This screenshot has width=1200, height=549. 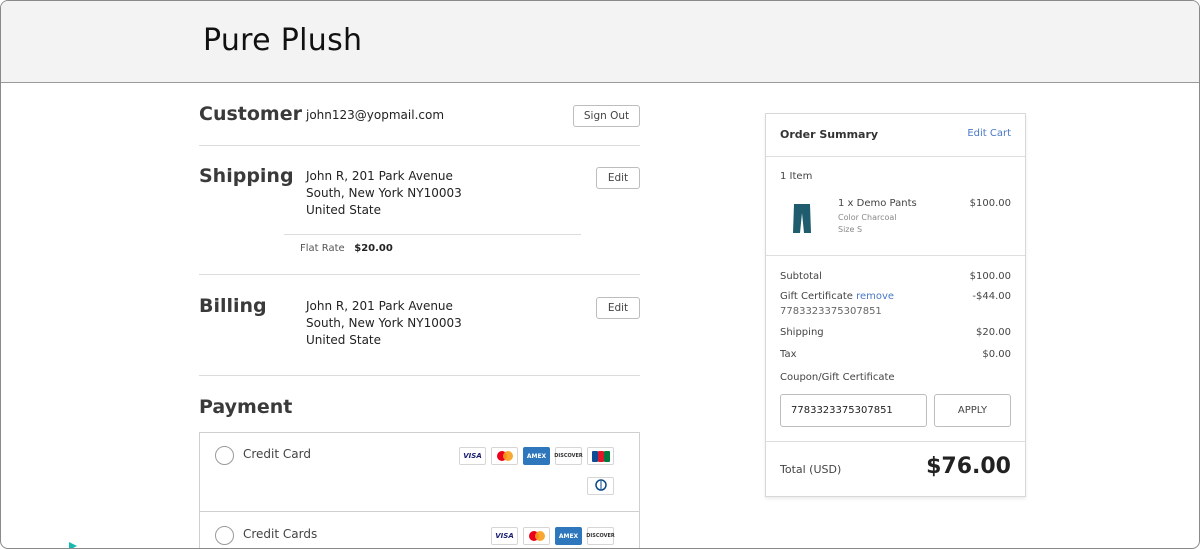 I want to click on item-name: 1 x Demo Pants, so click(x=877, y=203).